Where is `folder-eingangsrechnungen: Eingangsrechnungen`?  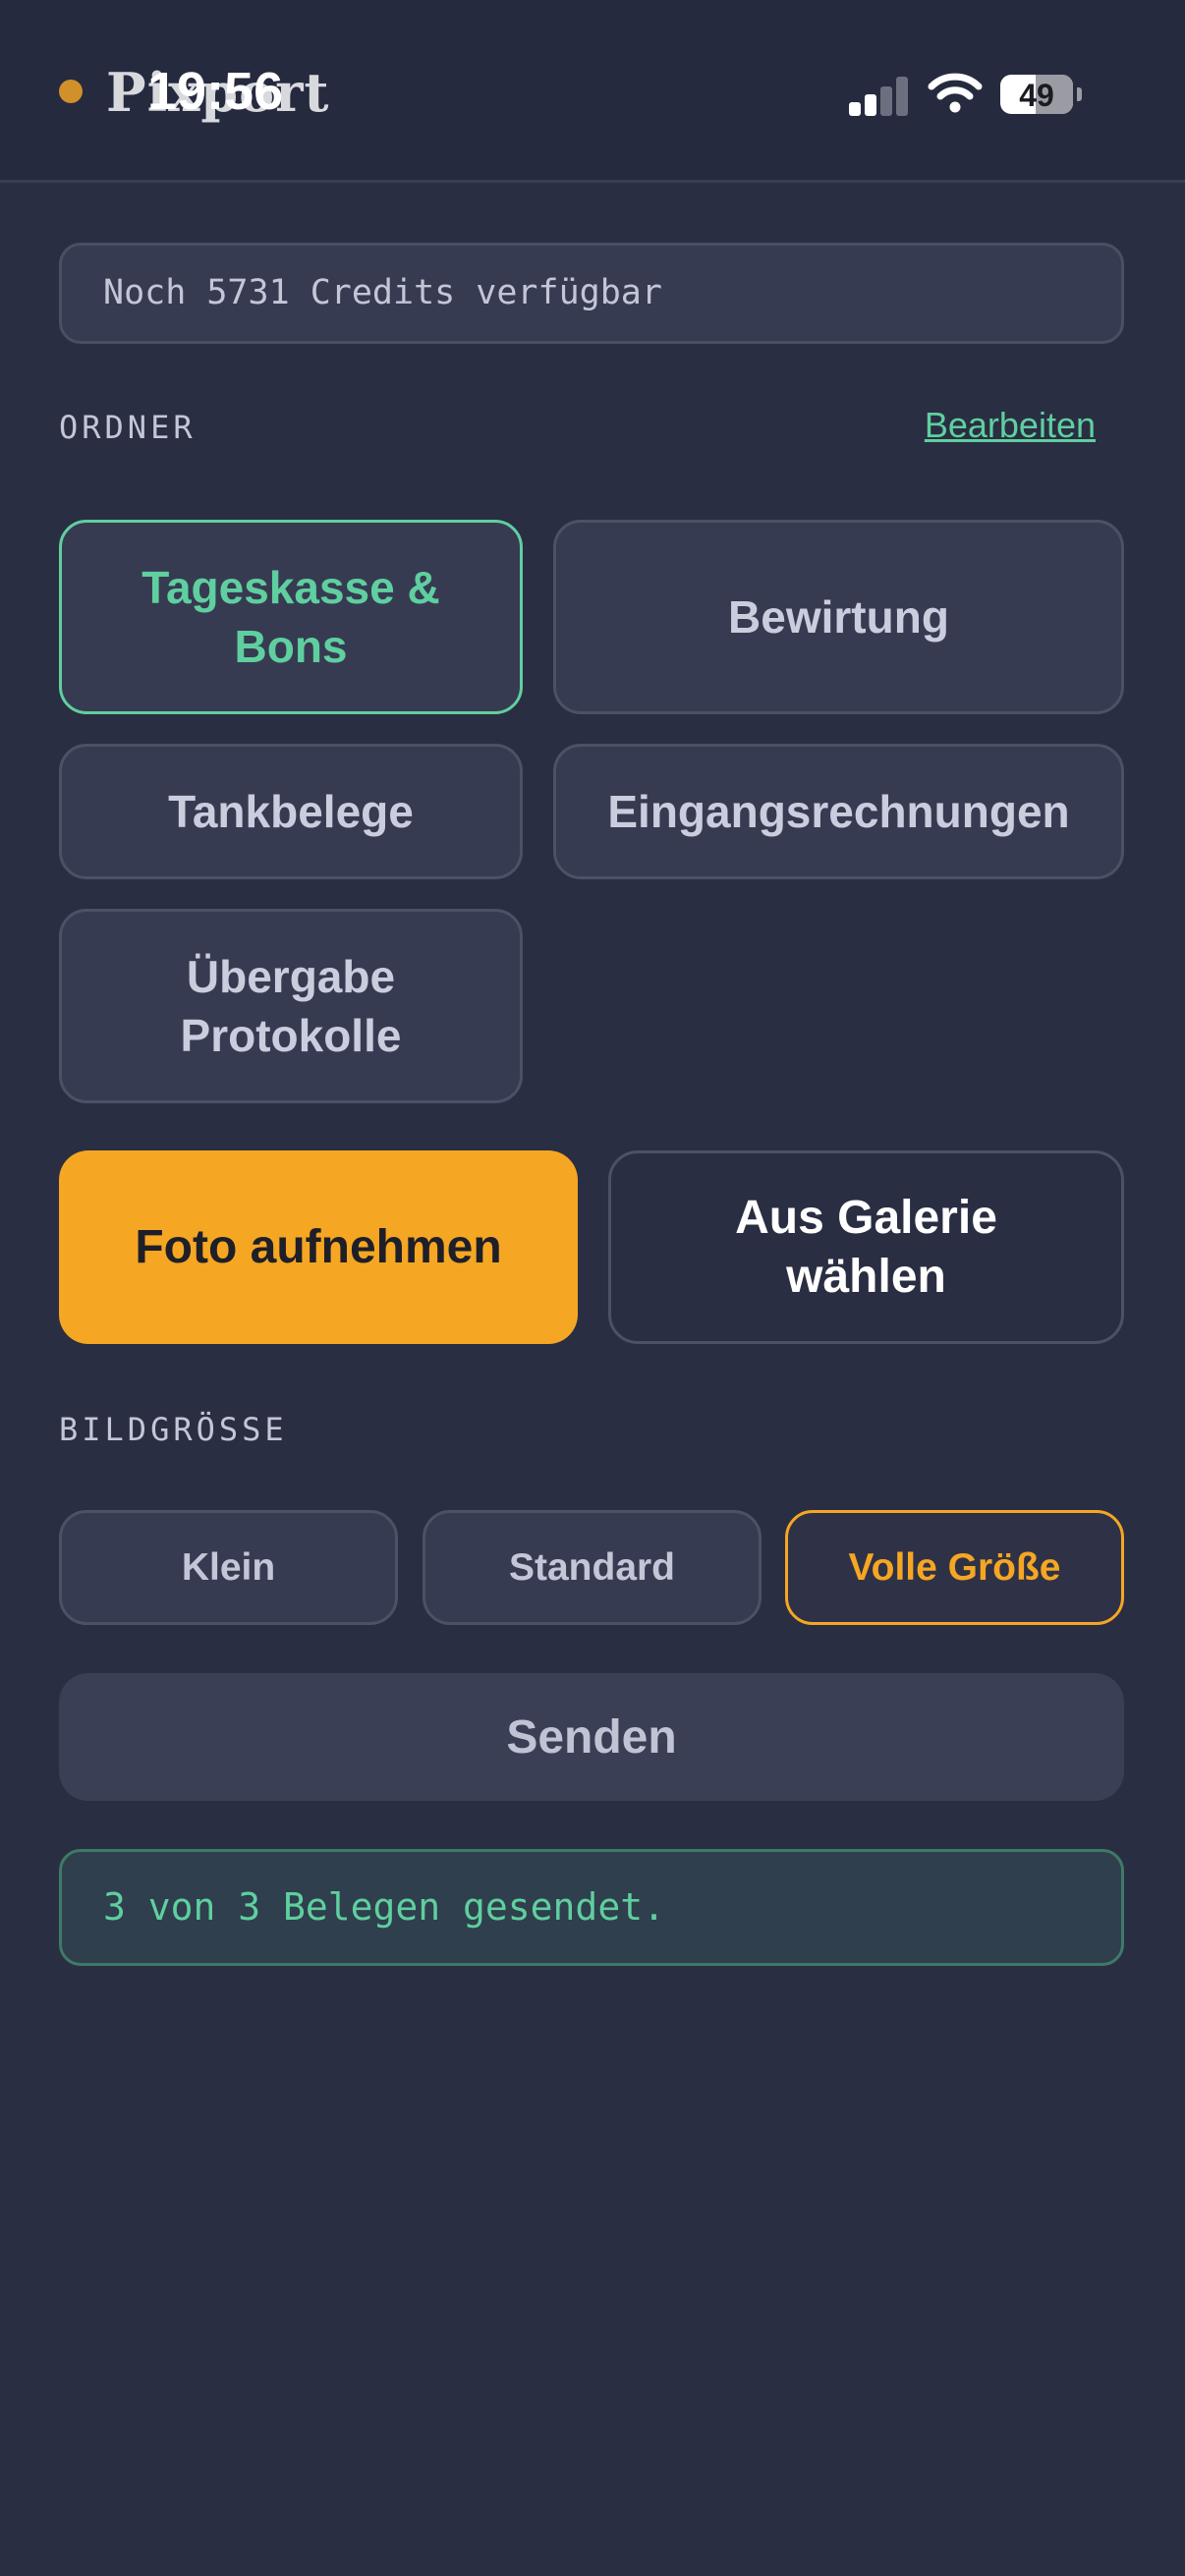
folder-eingangsrechnungen: Eingangsrechnungen is located at coordinates (839, 811).